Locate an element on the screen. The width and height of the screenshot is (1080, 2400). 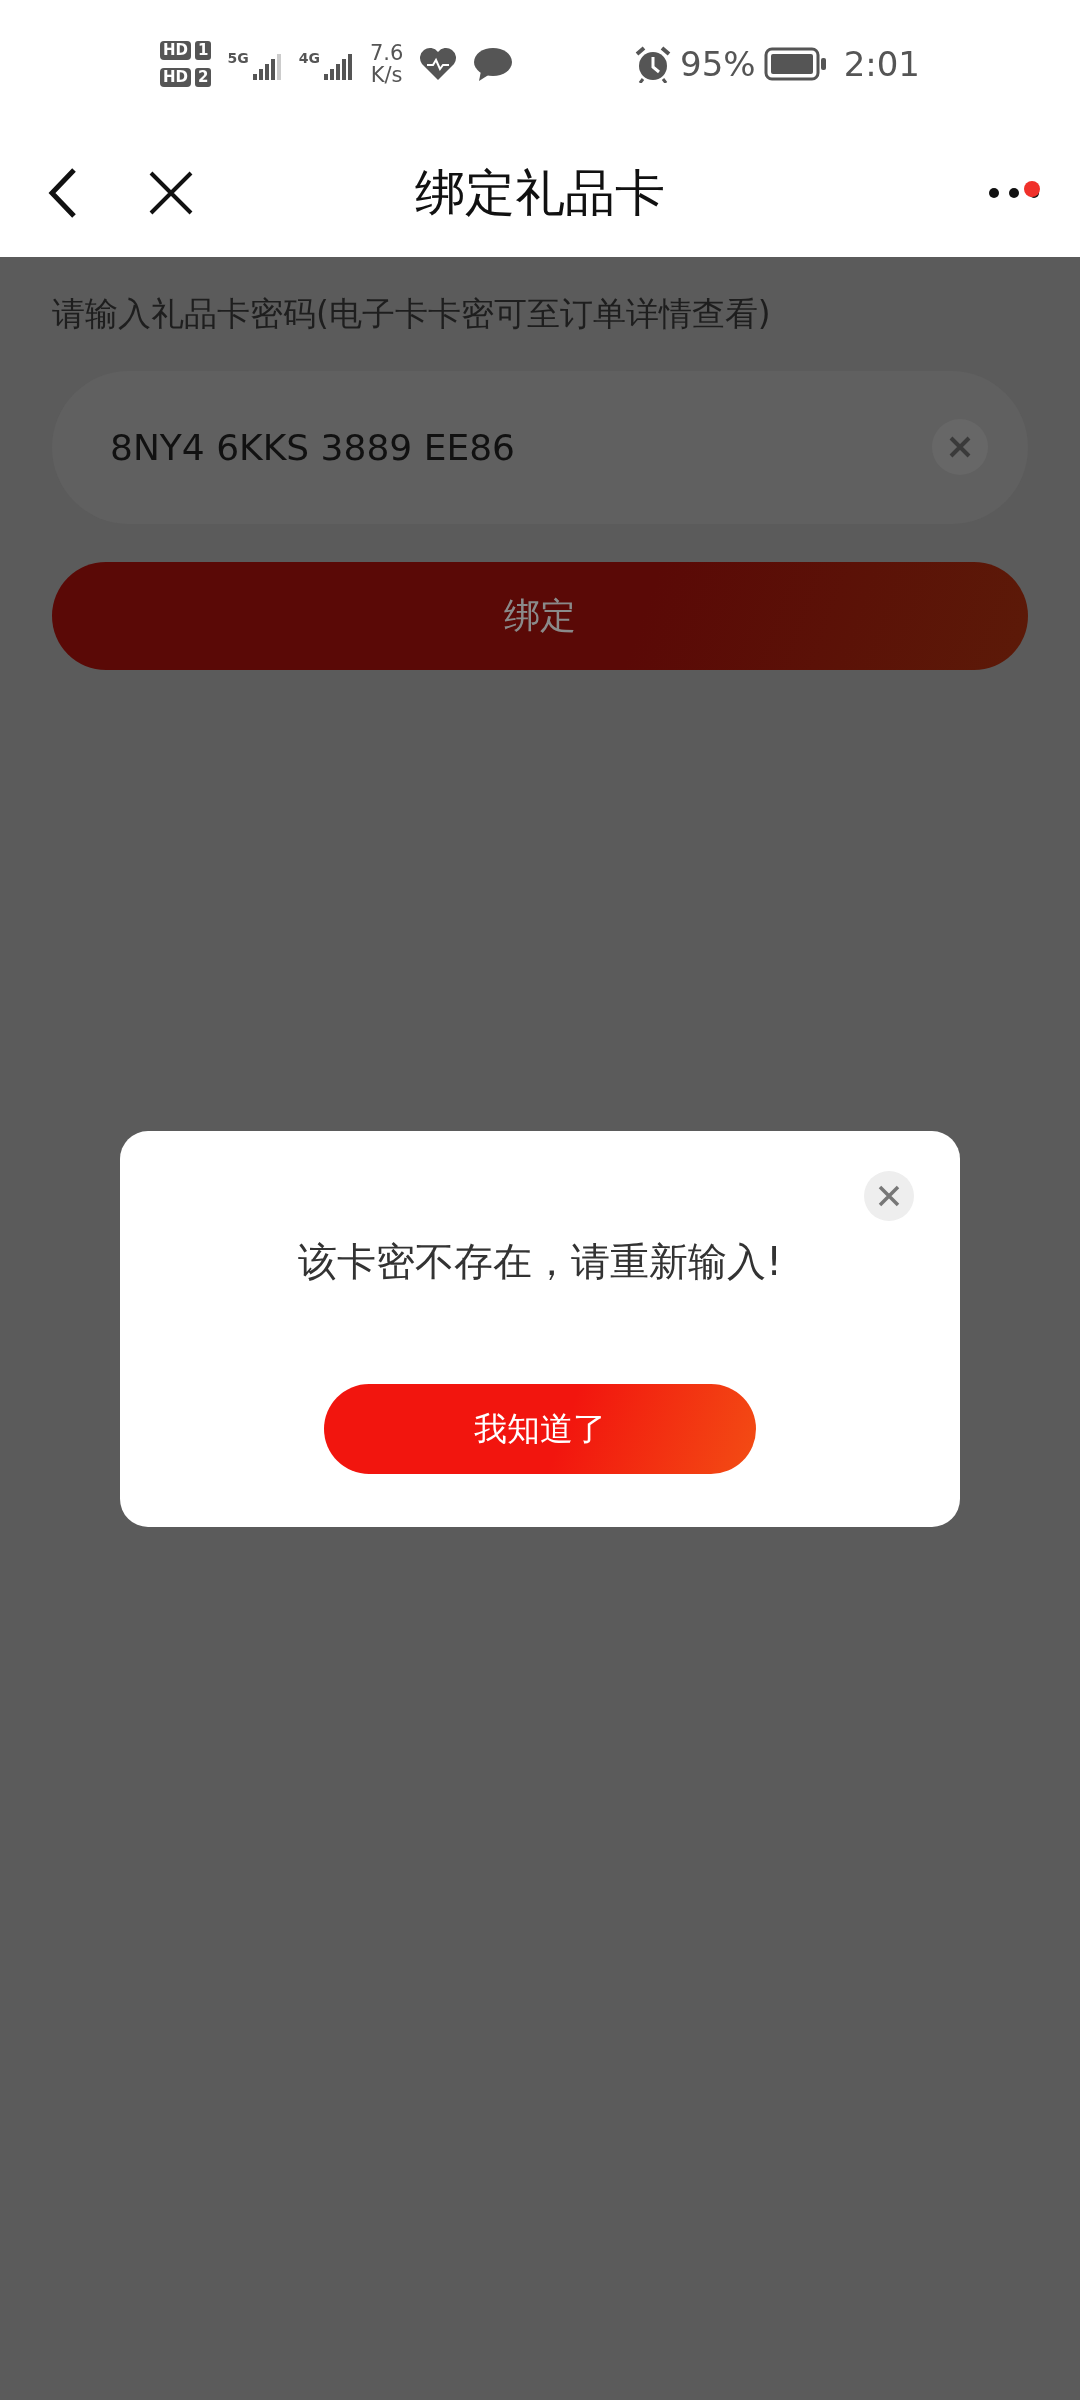
page-title: 绑定礼品卡 is located at coordinates (540, 192).